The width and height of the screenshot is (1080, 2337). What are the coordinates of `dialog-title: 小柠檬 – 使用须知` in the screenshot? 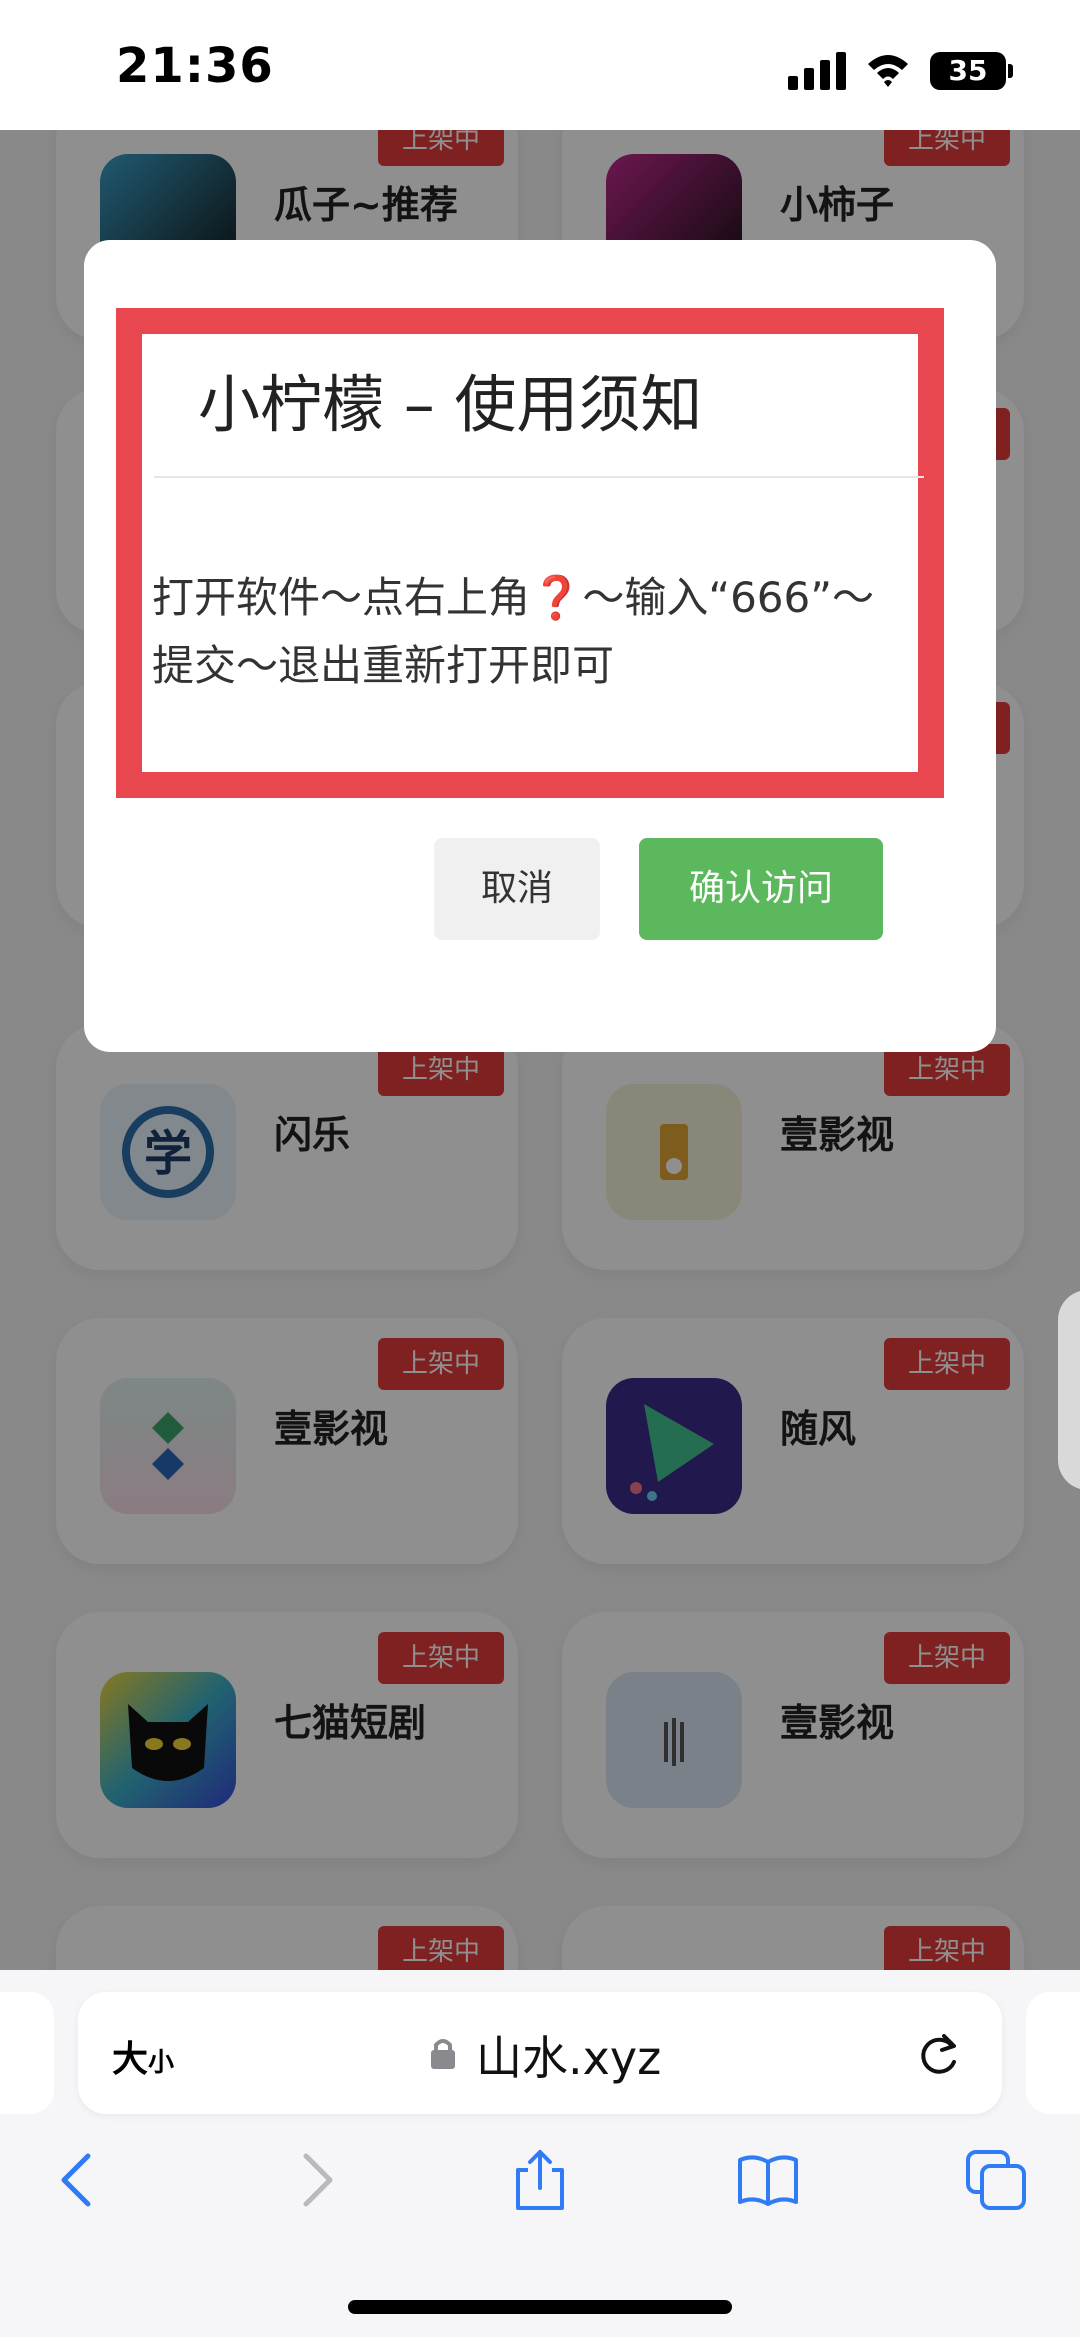 It's located at (450, 404).